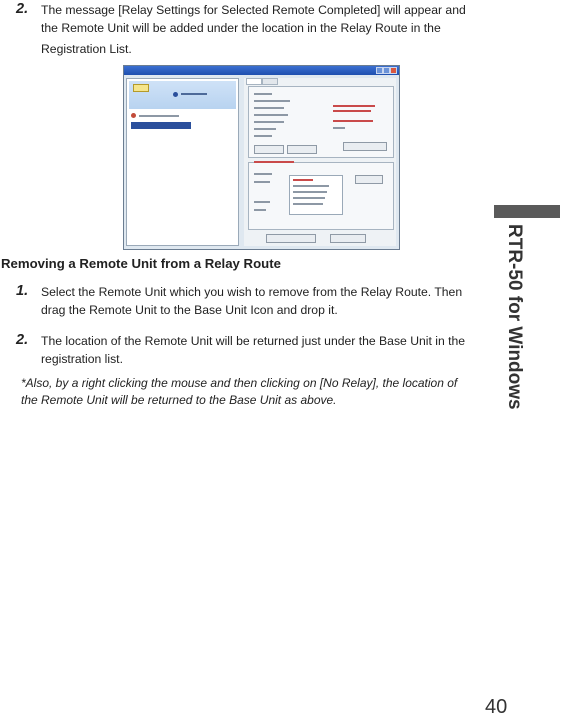 This screenshot has width=561, height=719. I want to click on screenshot-titlebar, so click(261, 70).